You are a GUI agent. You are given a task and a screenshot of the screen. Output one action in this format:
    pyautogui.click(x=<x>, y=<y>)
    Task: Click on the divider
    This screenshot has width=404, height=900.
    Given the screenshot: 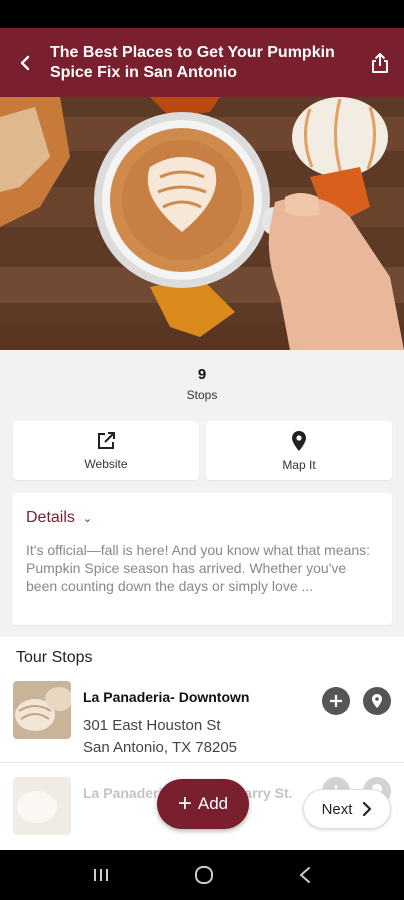 What is the action you would take?
    pyautogui.click(x=202, y=762)
    